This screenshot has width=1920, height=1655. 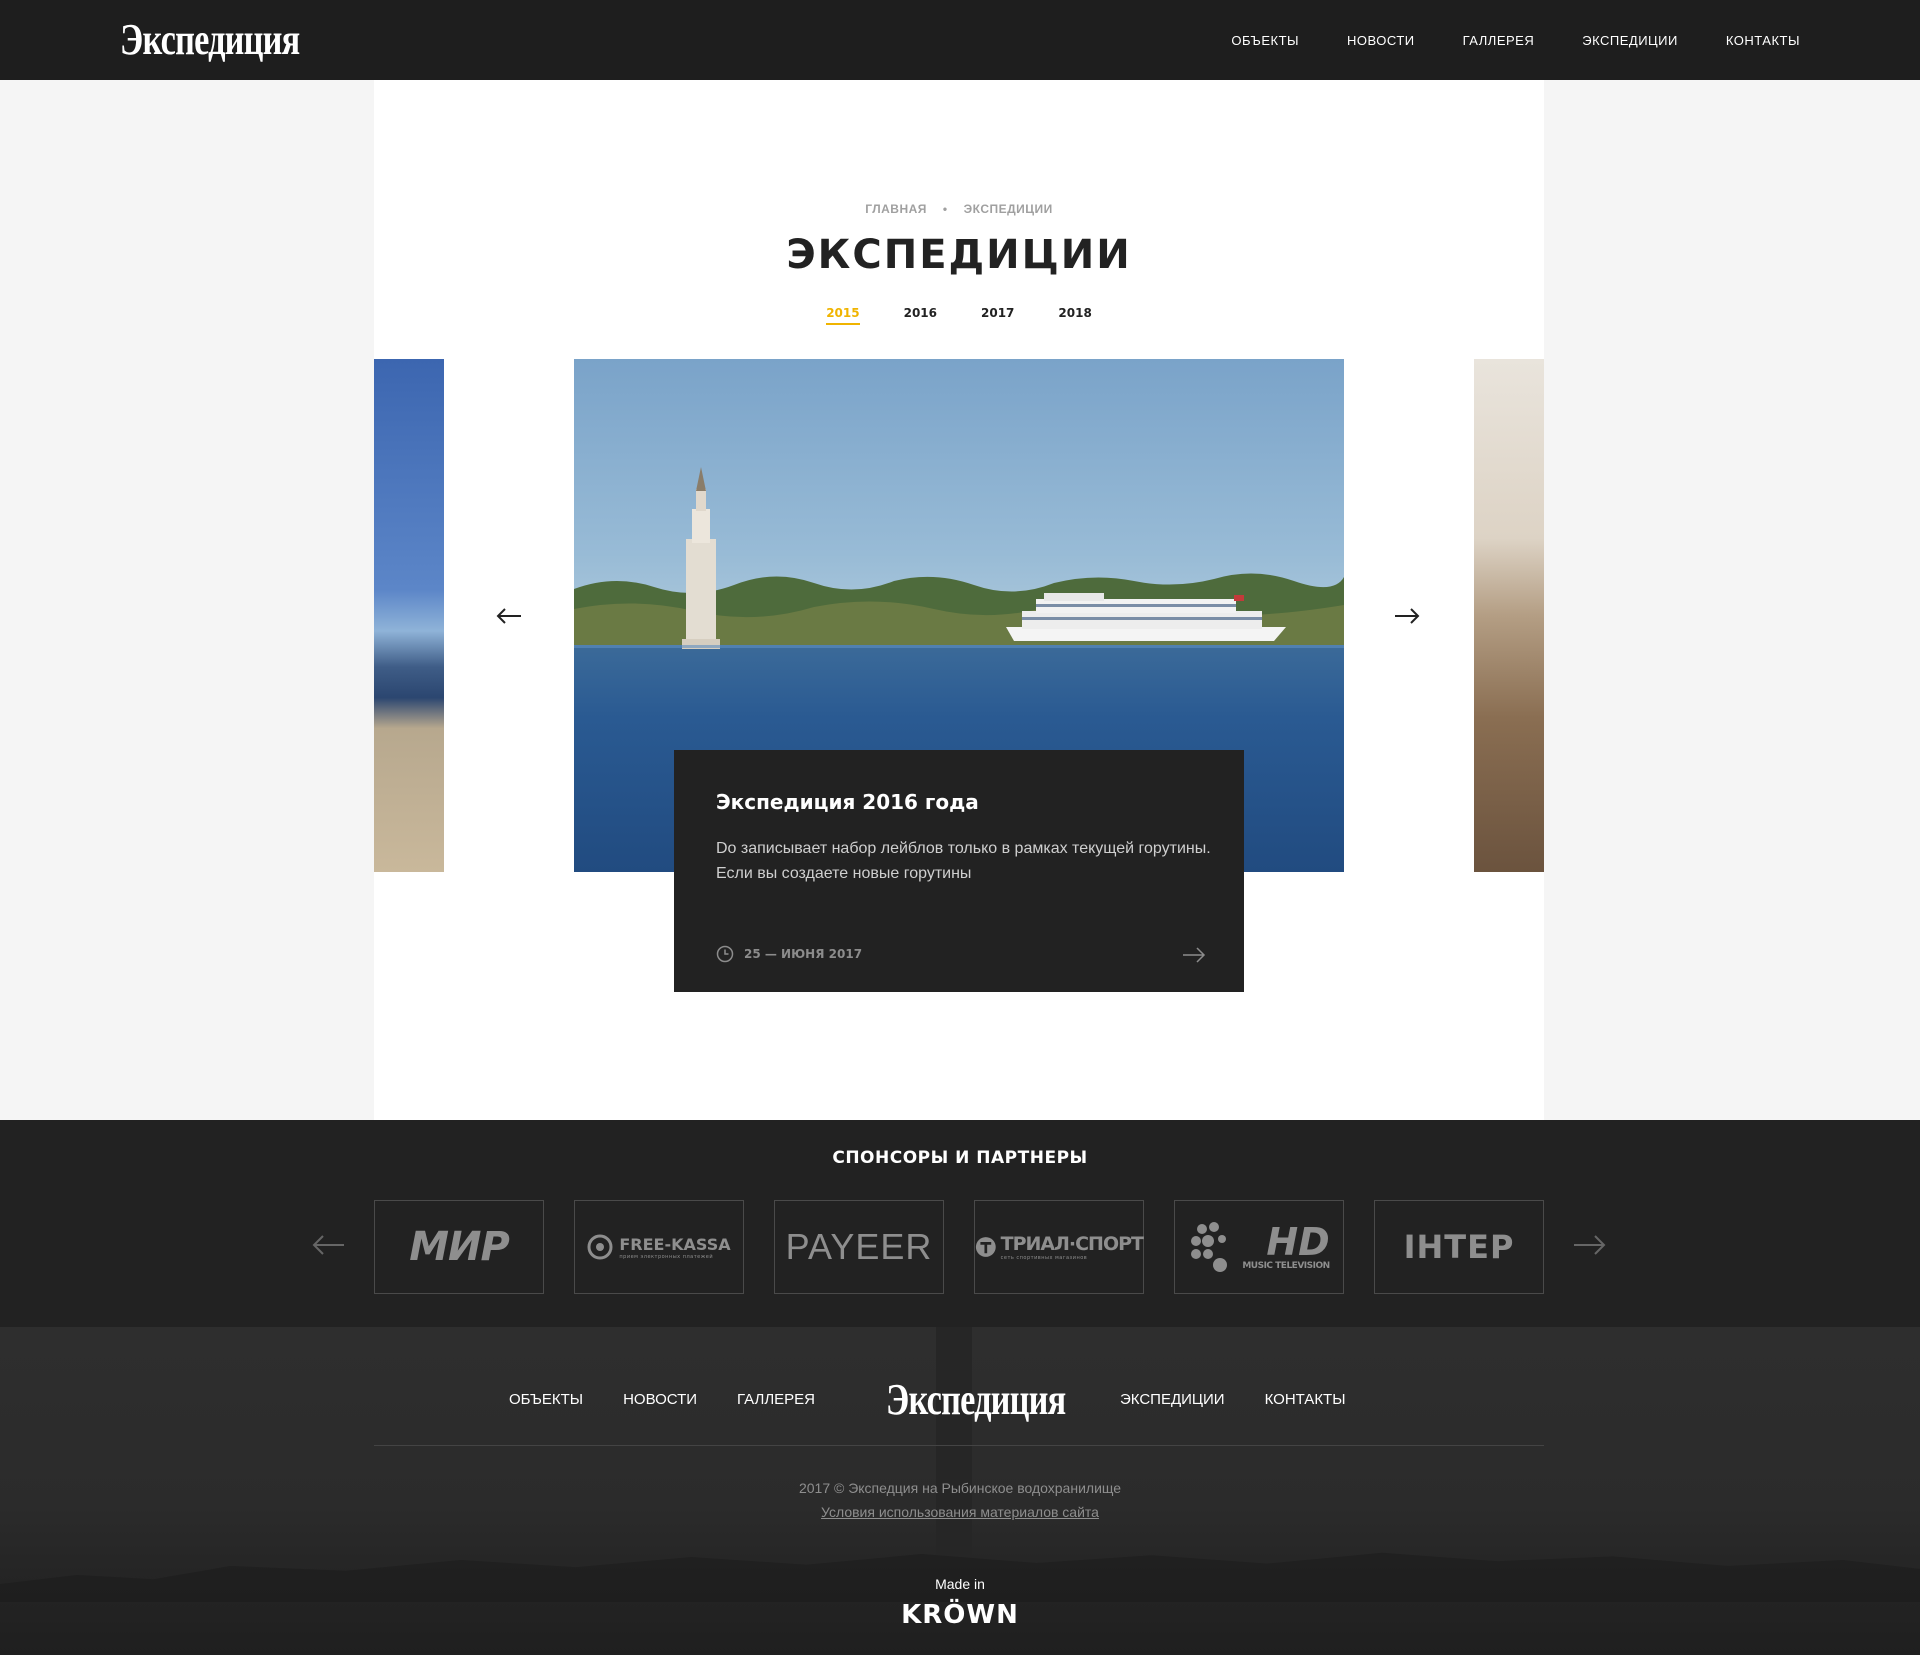 I want to click on sponsor-logo-inter: ІНТЕР, so click(x=1459, y=1247).